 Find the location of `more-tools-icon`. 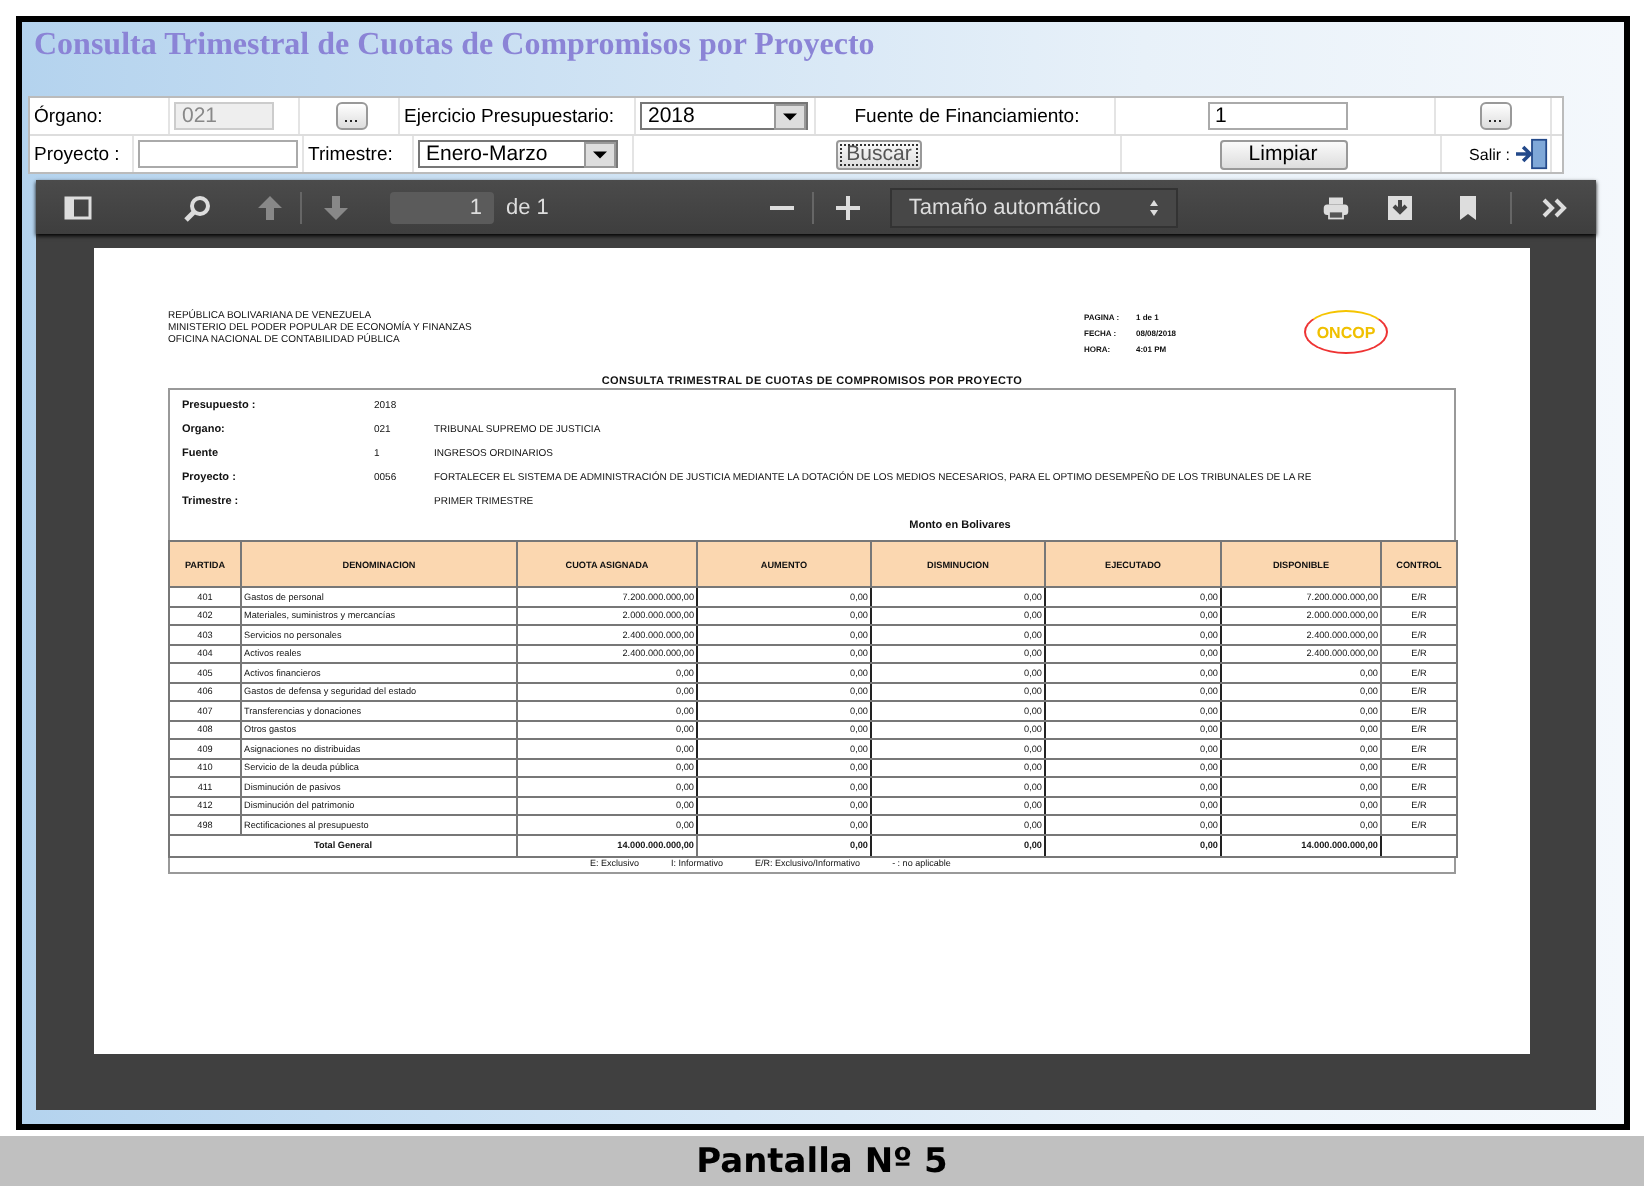

more-tools-icon is located at coordinates (1554, 207).